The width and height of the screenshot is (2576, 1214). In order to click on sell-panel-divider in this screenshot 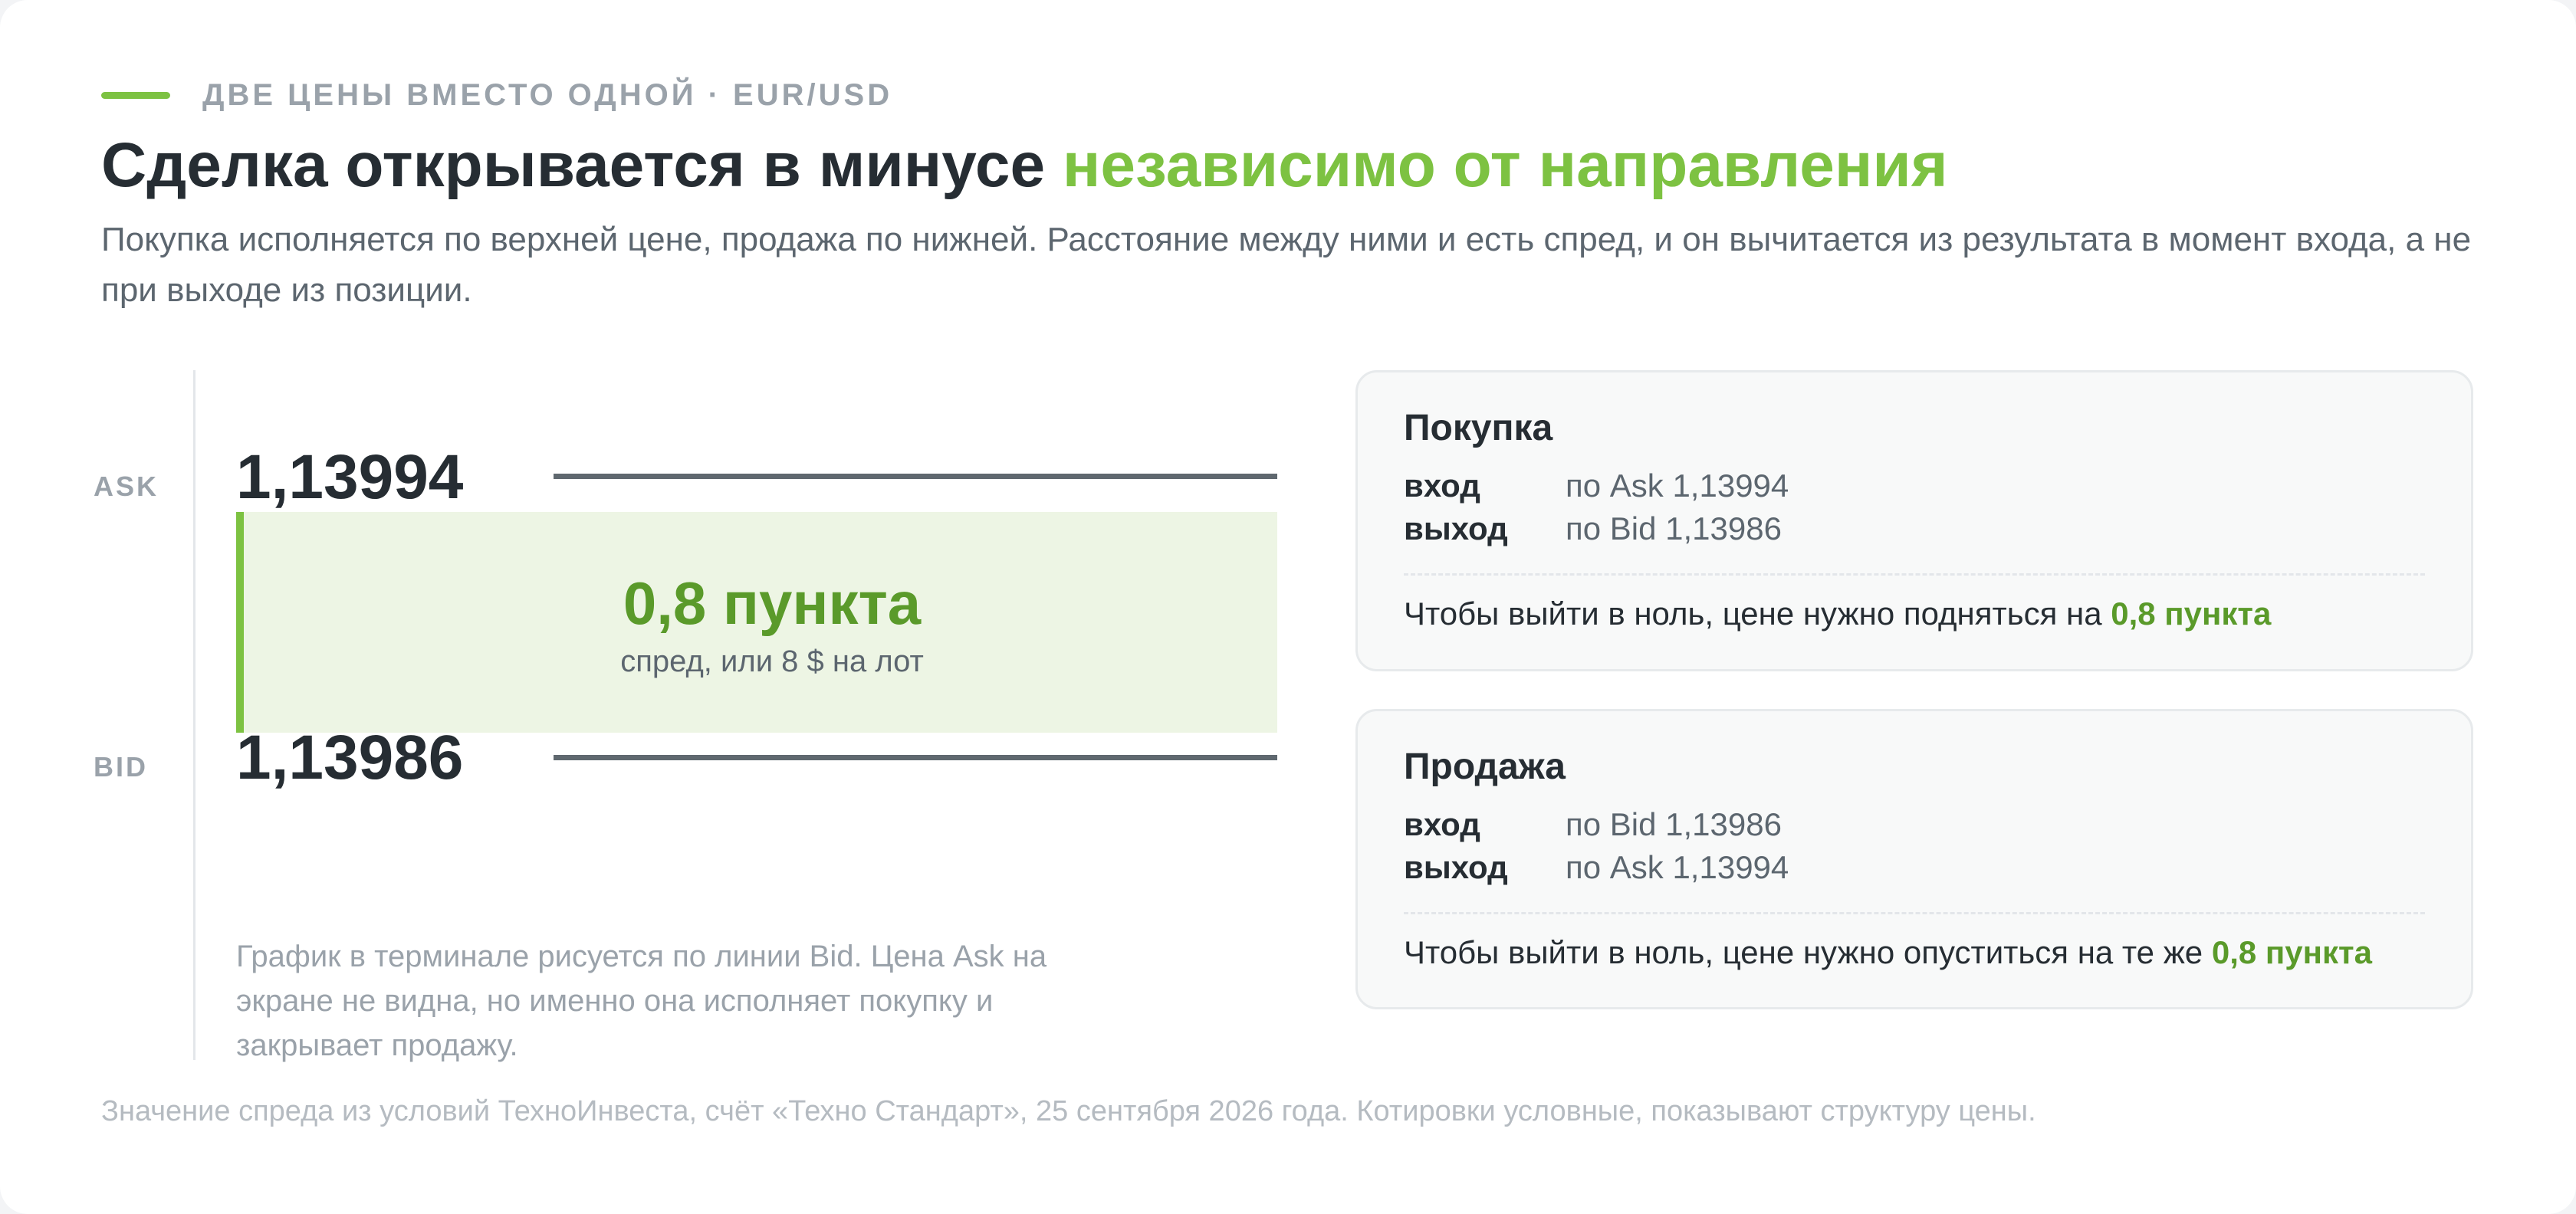, I will do `click(1915, 913)`.